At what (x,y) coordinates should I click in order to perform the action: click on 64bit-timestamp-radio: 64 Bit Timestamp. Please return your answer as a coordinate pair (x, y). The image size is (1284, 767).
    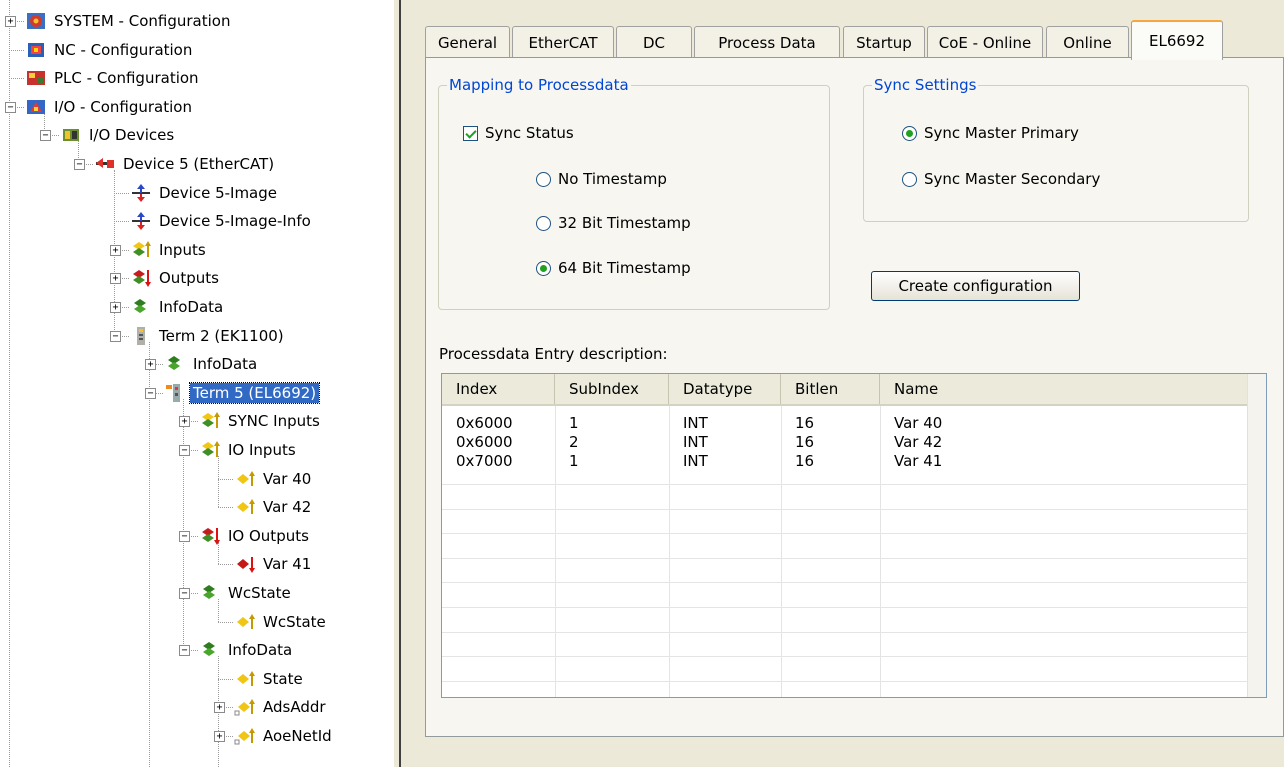
    Looking at the image, I should click on (613, 268).